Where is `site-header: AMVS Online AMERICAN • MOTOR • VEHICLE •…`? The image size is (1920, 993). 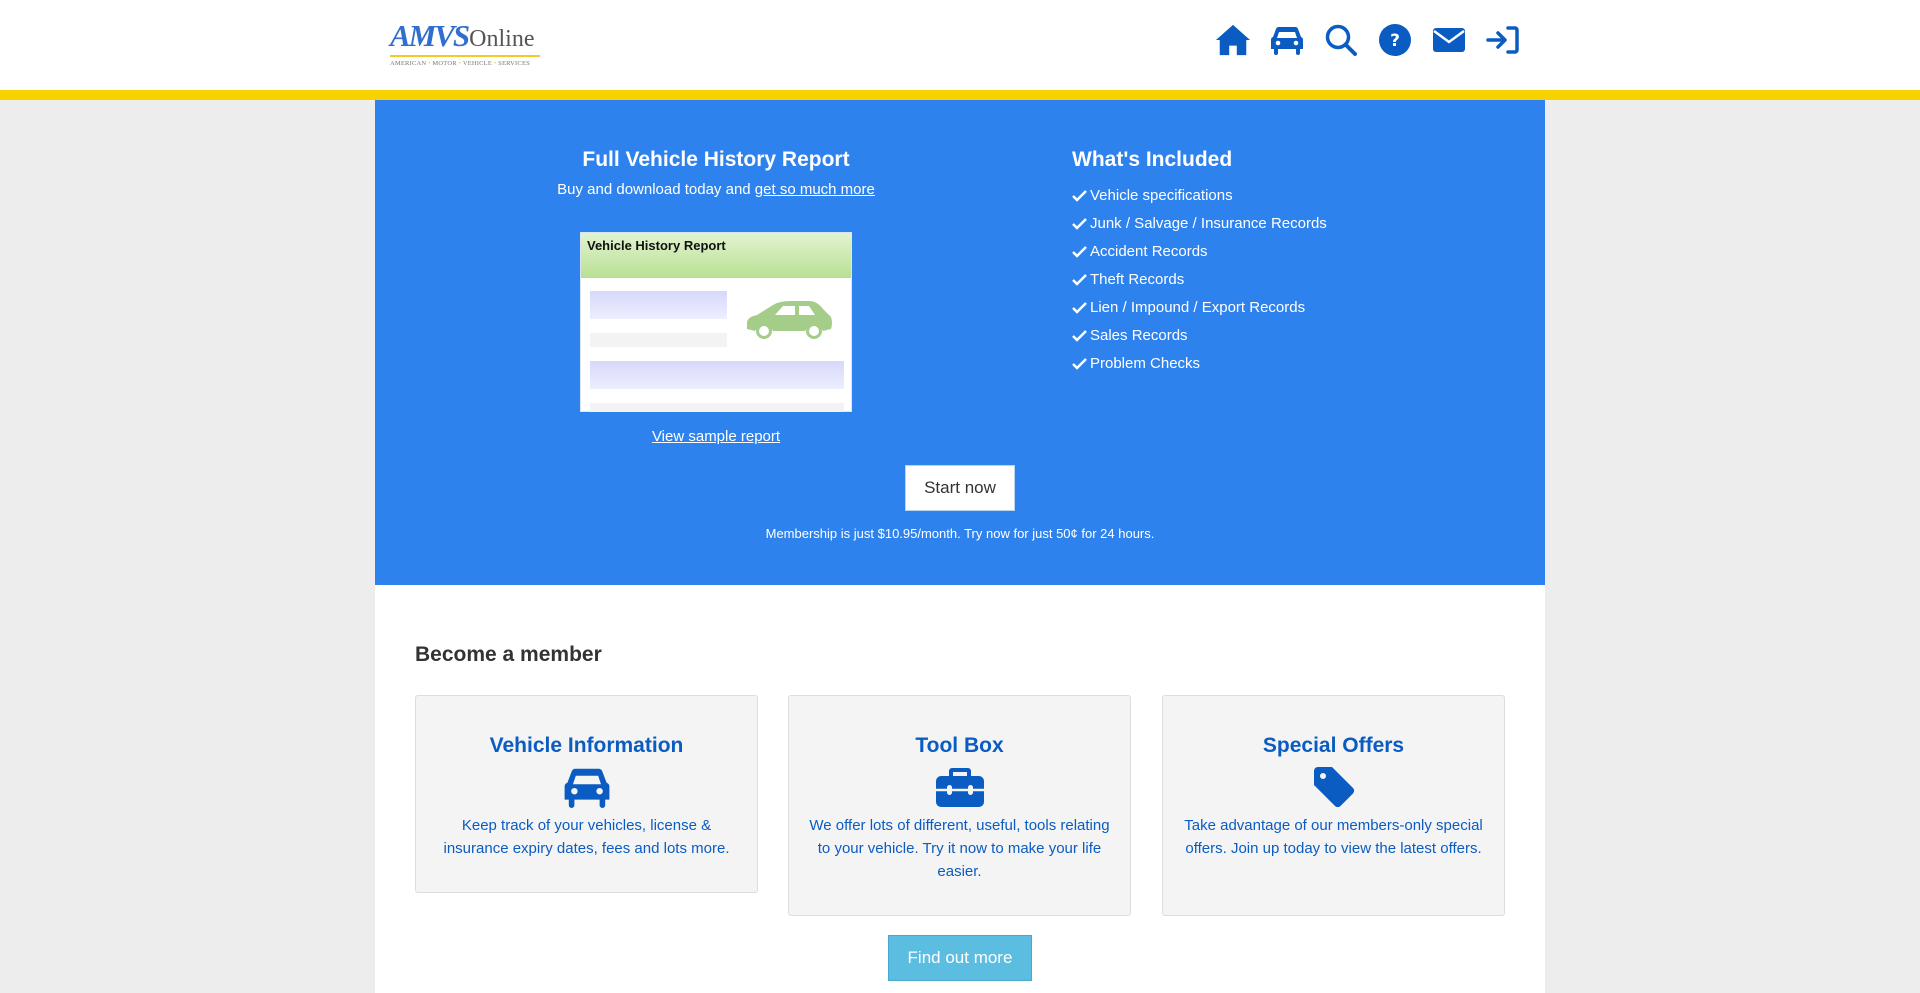 site-header: AMVS Online AMERICAN • MOTOR • VEHICLE •… is located at coordinates (960, 45).